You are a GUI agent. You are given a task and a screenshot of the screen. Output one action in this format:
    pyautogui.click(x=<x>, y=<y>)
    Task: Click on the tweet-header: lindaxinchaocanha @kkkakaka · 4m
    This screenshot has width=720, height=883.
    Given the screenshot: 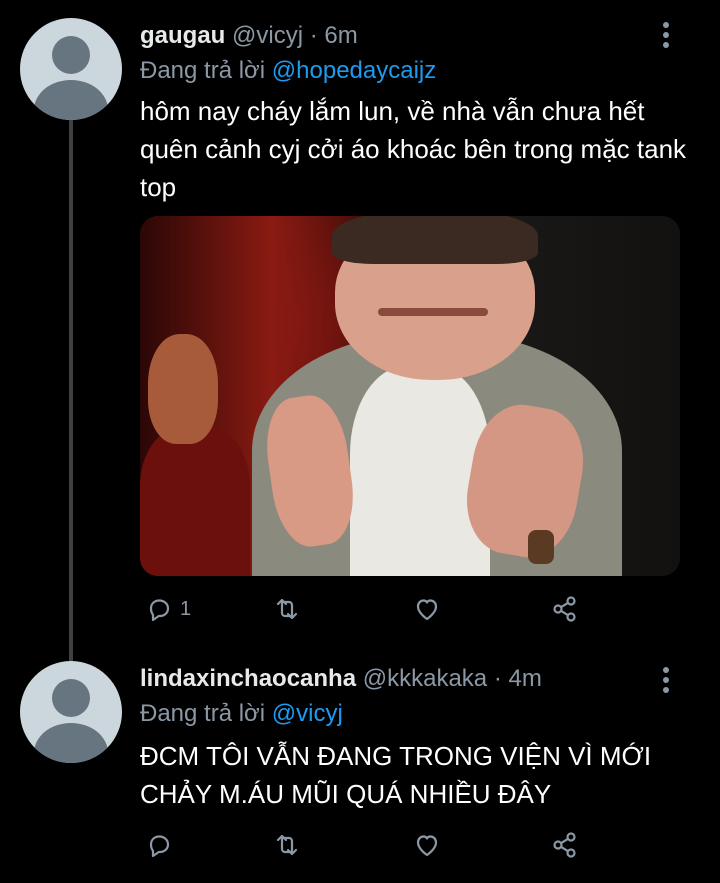 What is the action you would take?
    pyautogui.click(x=341, y=679)
    